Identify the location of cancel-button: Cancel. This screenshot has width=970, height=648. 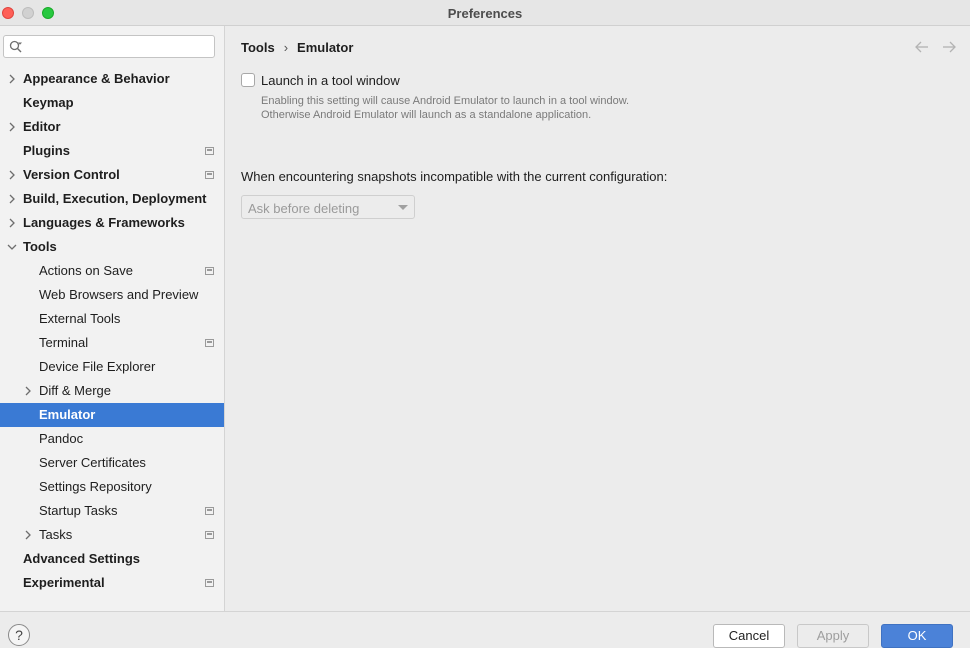
(749, 636).